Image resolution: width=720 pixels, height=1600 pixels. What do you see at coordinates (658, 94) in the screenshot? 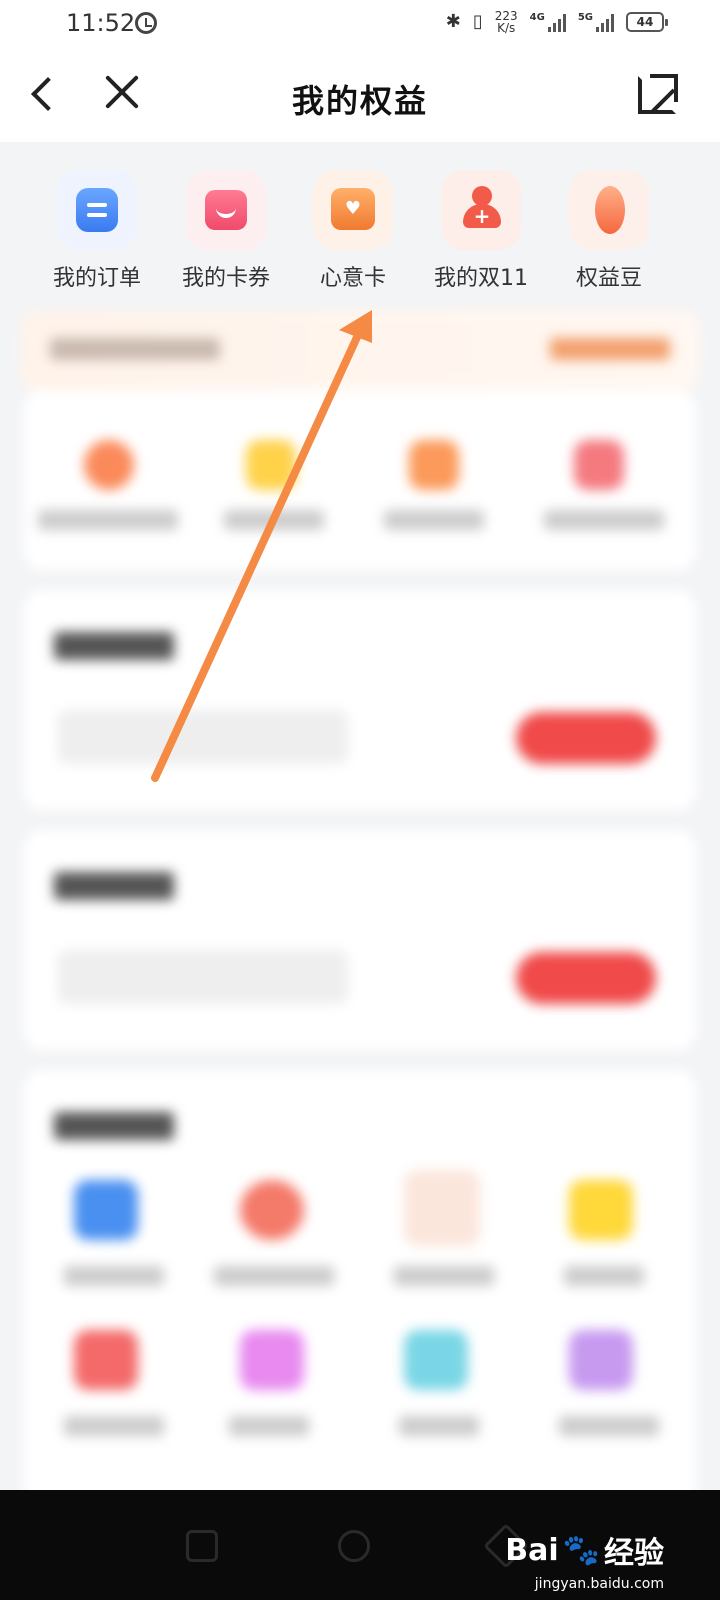
I see `share-icon` at bounding box center [658, 94].